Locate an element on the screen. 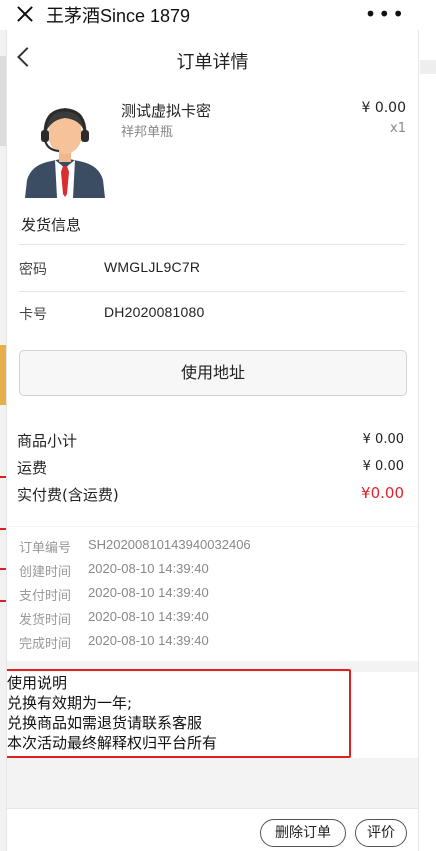 The height and width of the screenshot is (851, 436). product-variant: 祥邦单瓶 is located at coordinates (147, 132).